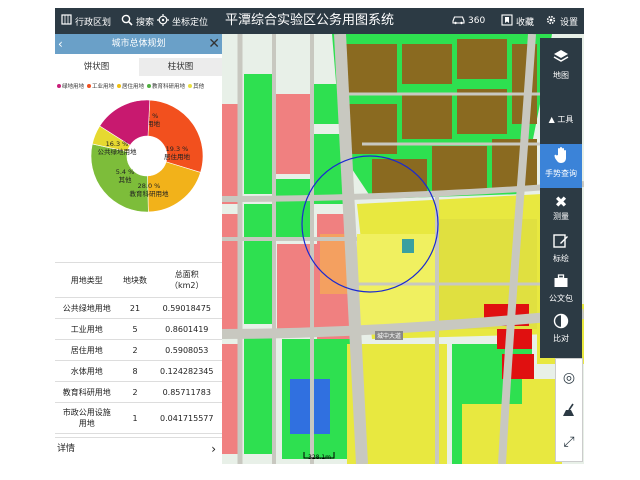 The width and height of the screenshot is (640, 480). I want to click on pie-category-label: 居住用地, so click(177, 156).